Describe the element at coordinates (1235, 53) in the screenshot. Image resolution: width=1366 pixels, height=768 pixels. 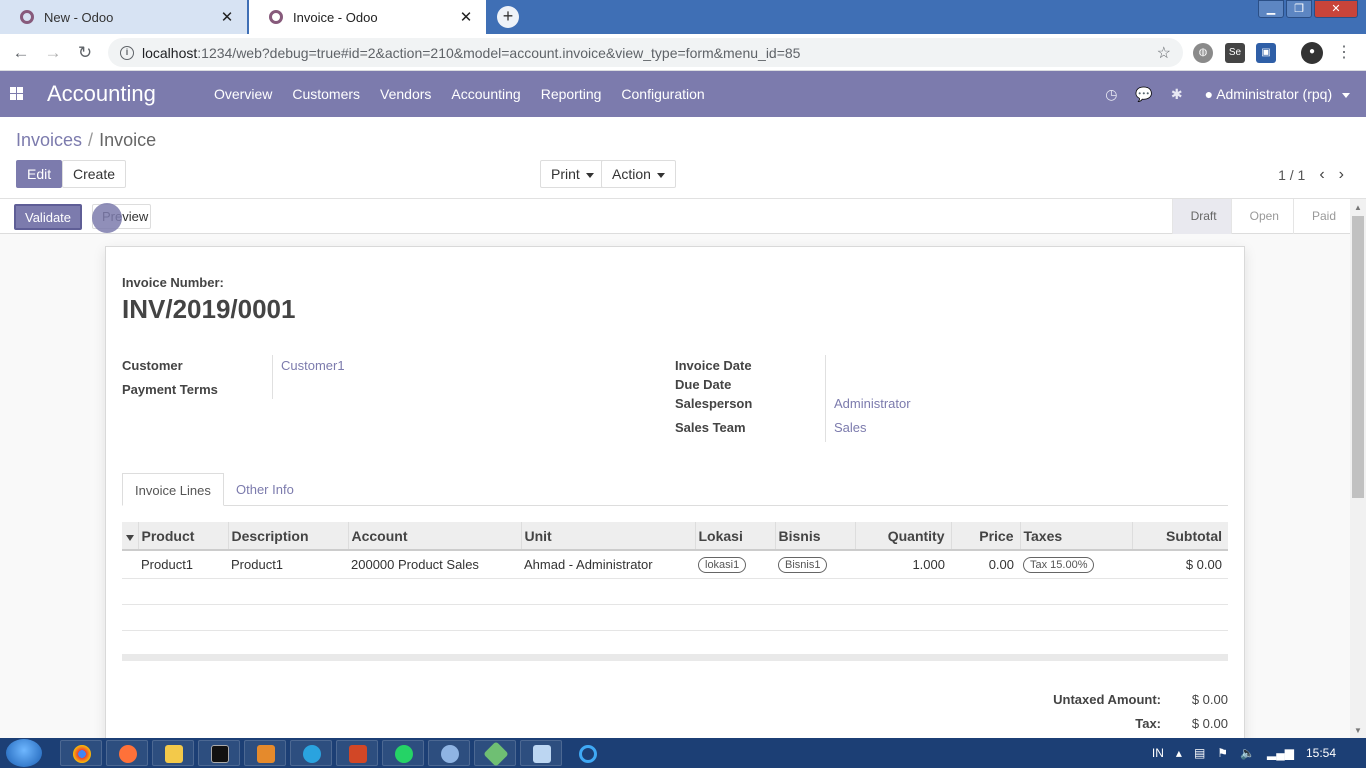
I see `selenium-extension-icon: Se` at that location.